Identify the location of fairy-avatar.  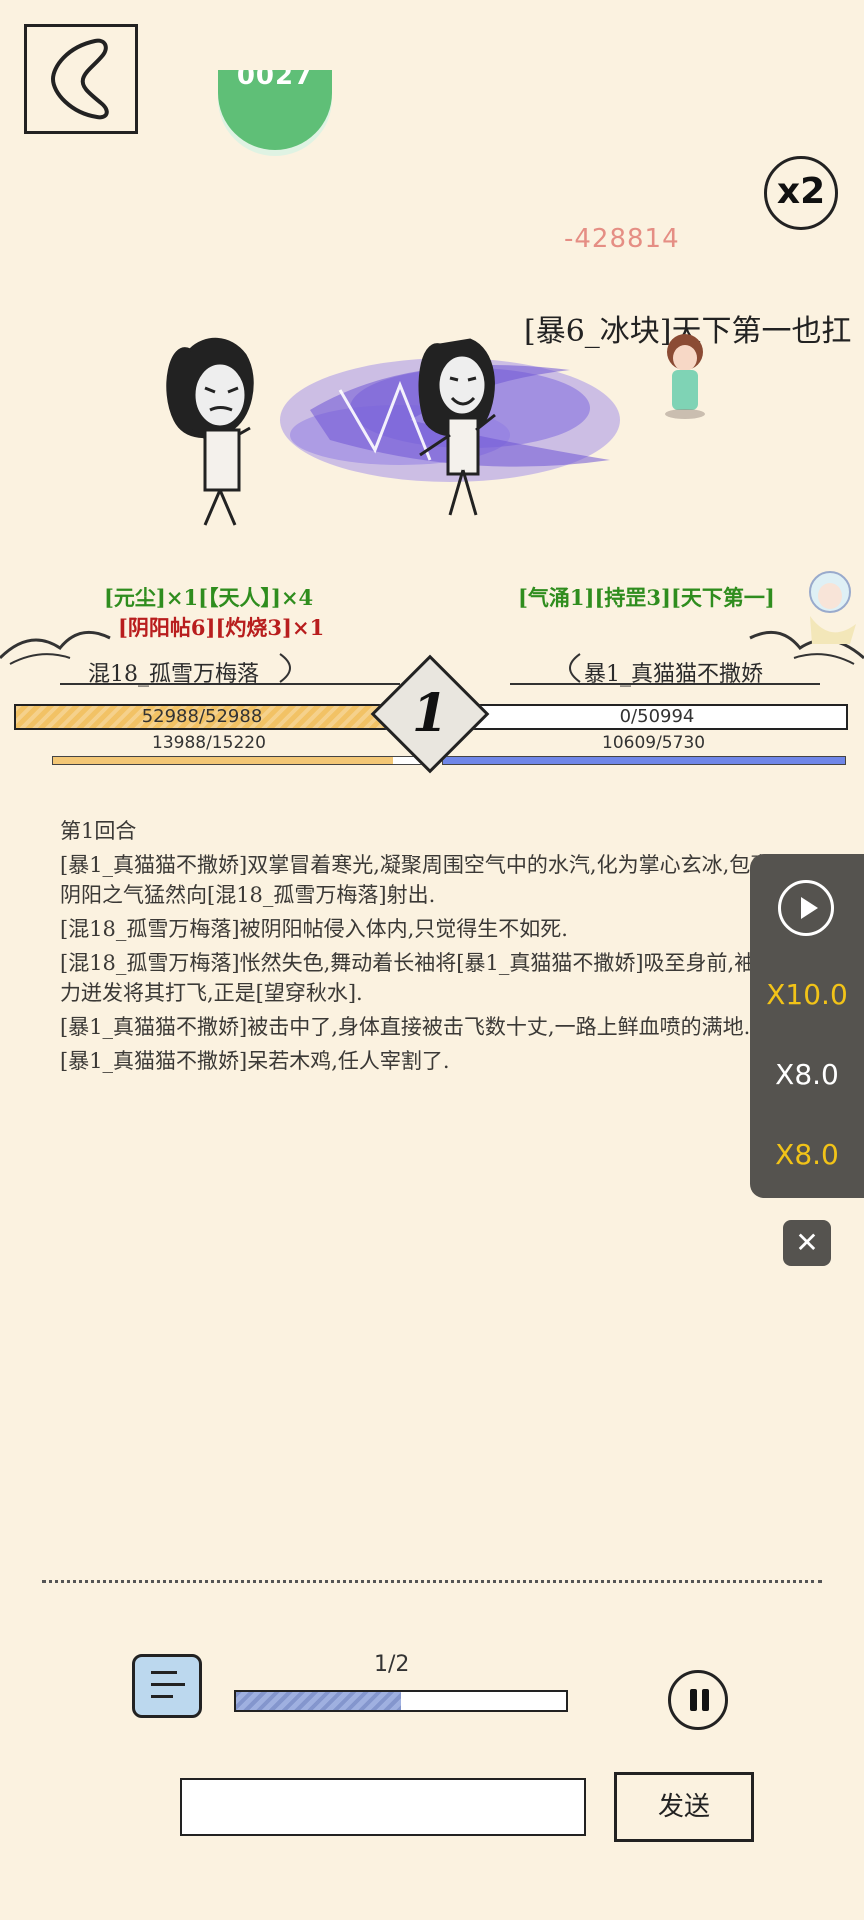
(832, 607).